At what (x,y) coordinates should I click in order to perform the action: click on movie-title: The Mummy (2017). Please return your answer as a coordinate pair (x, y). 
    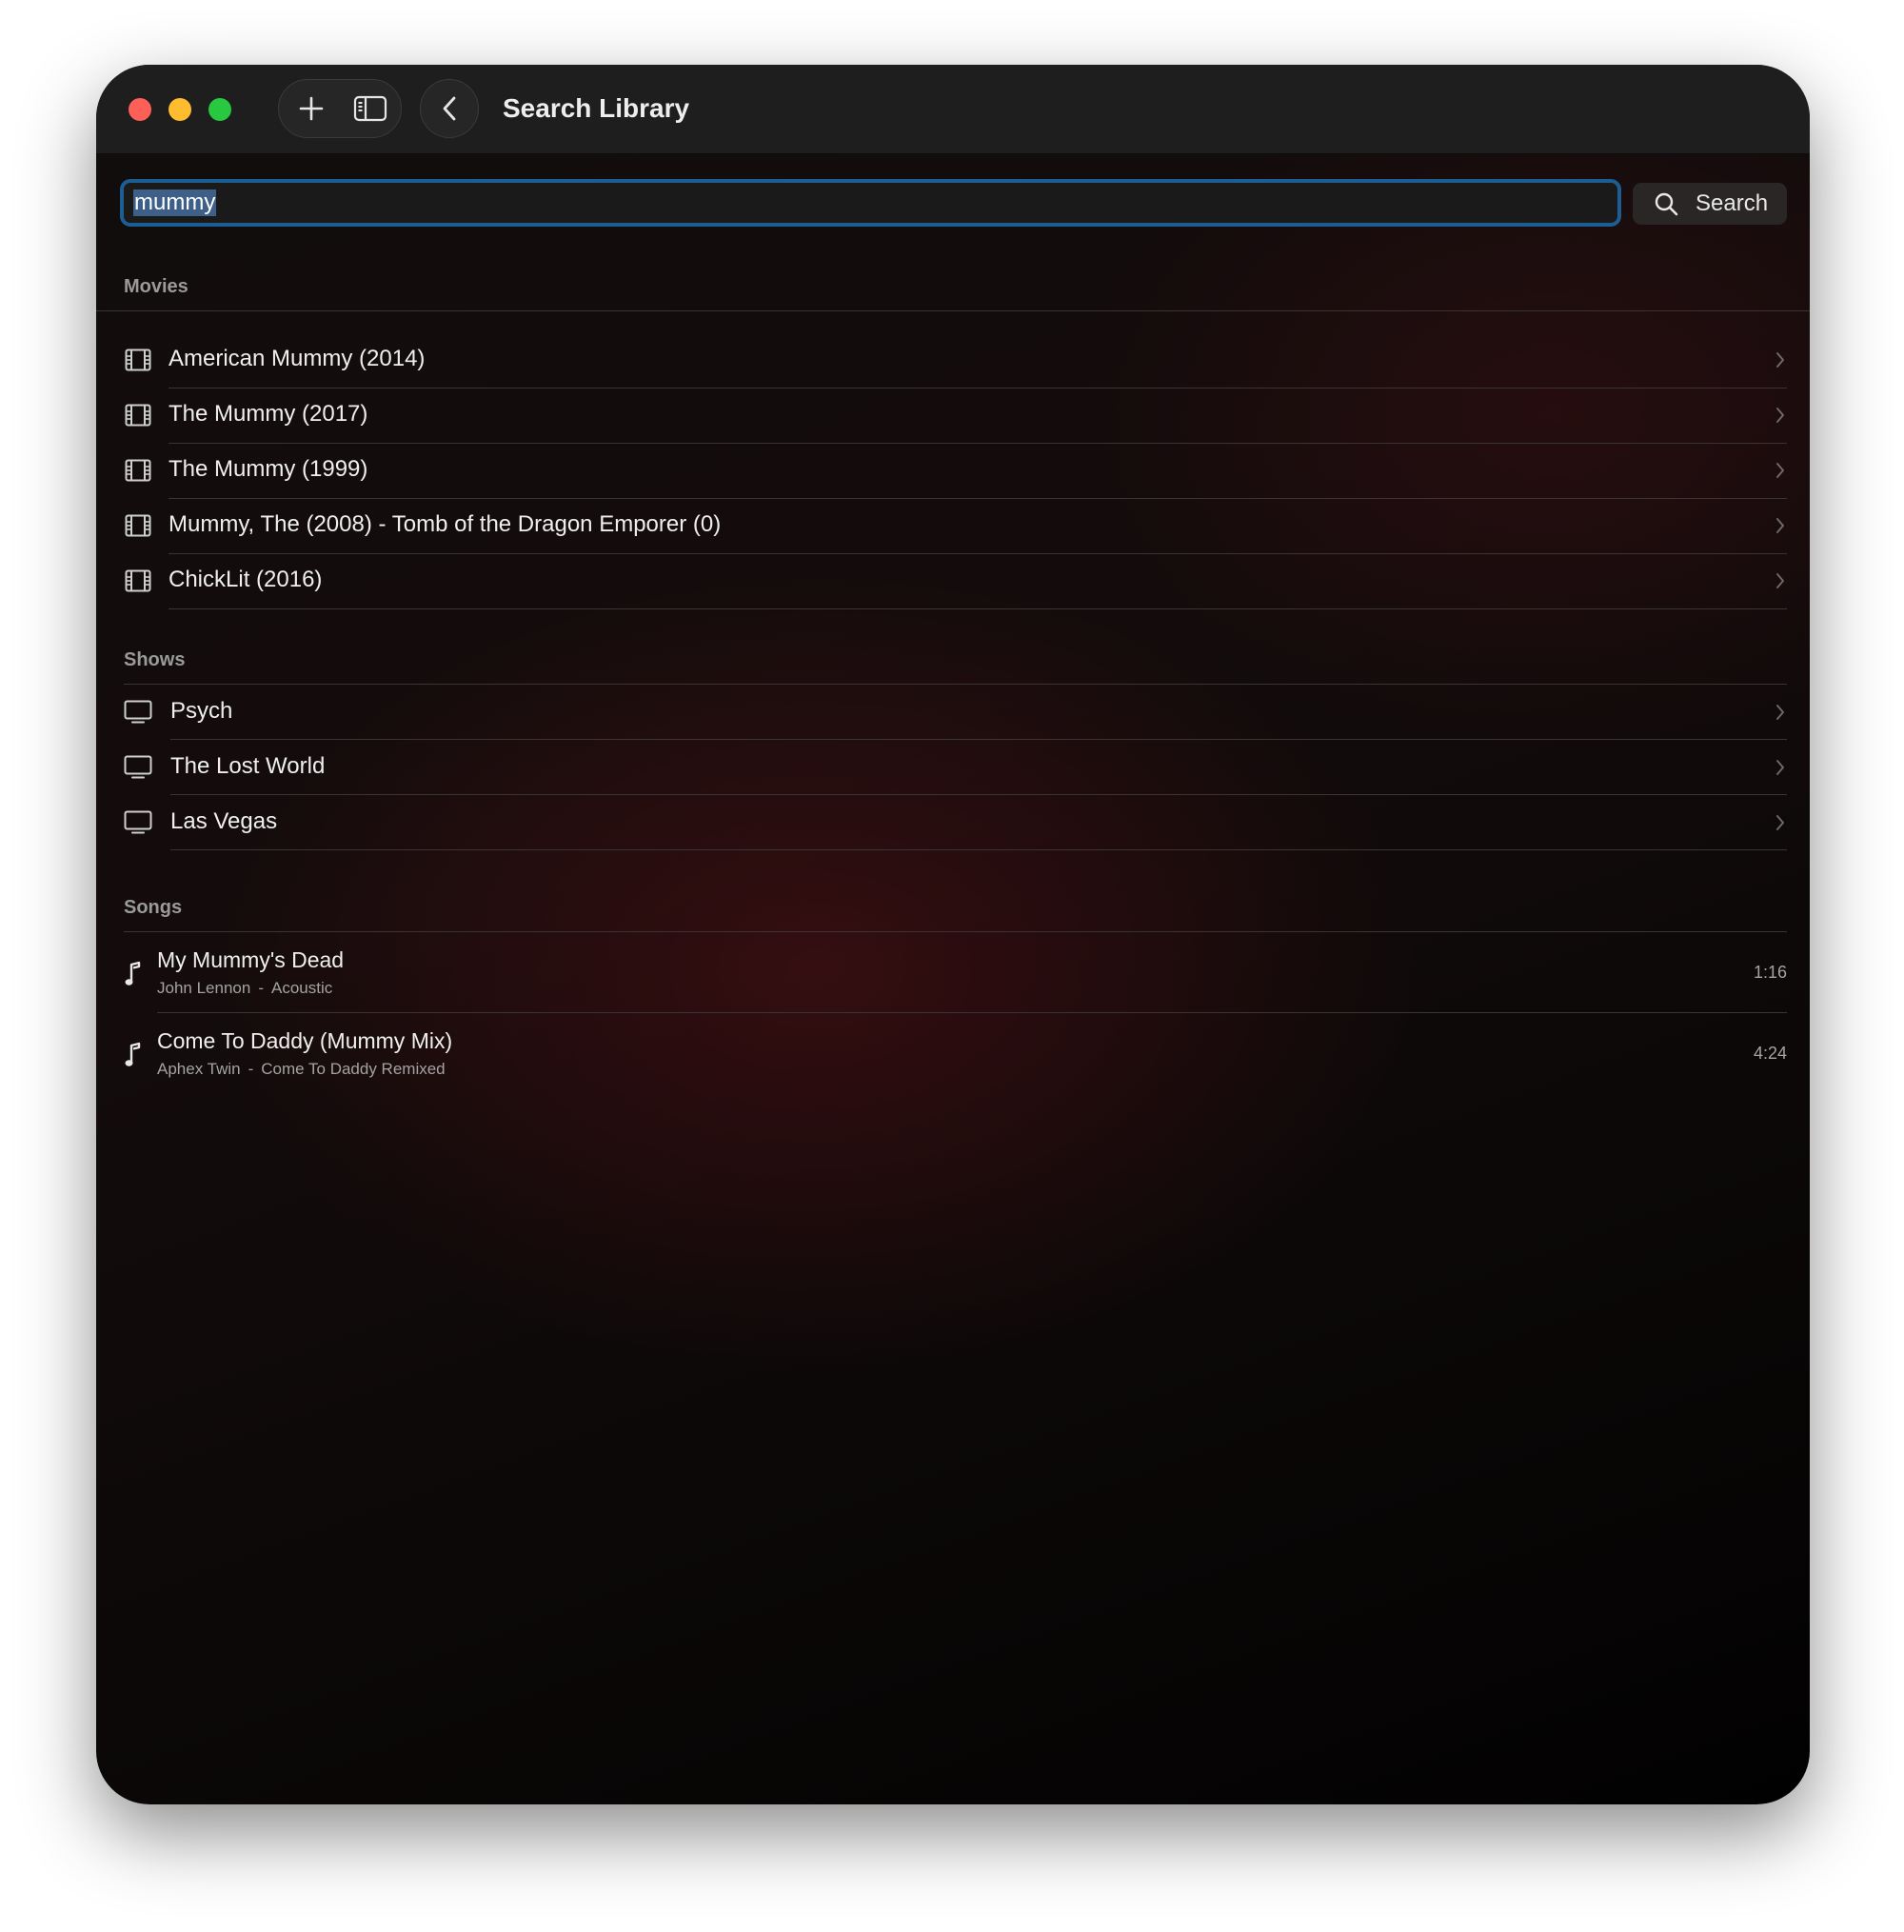
    Looking at the image, I should click on (268, 414).